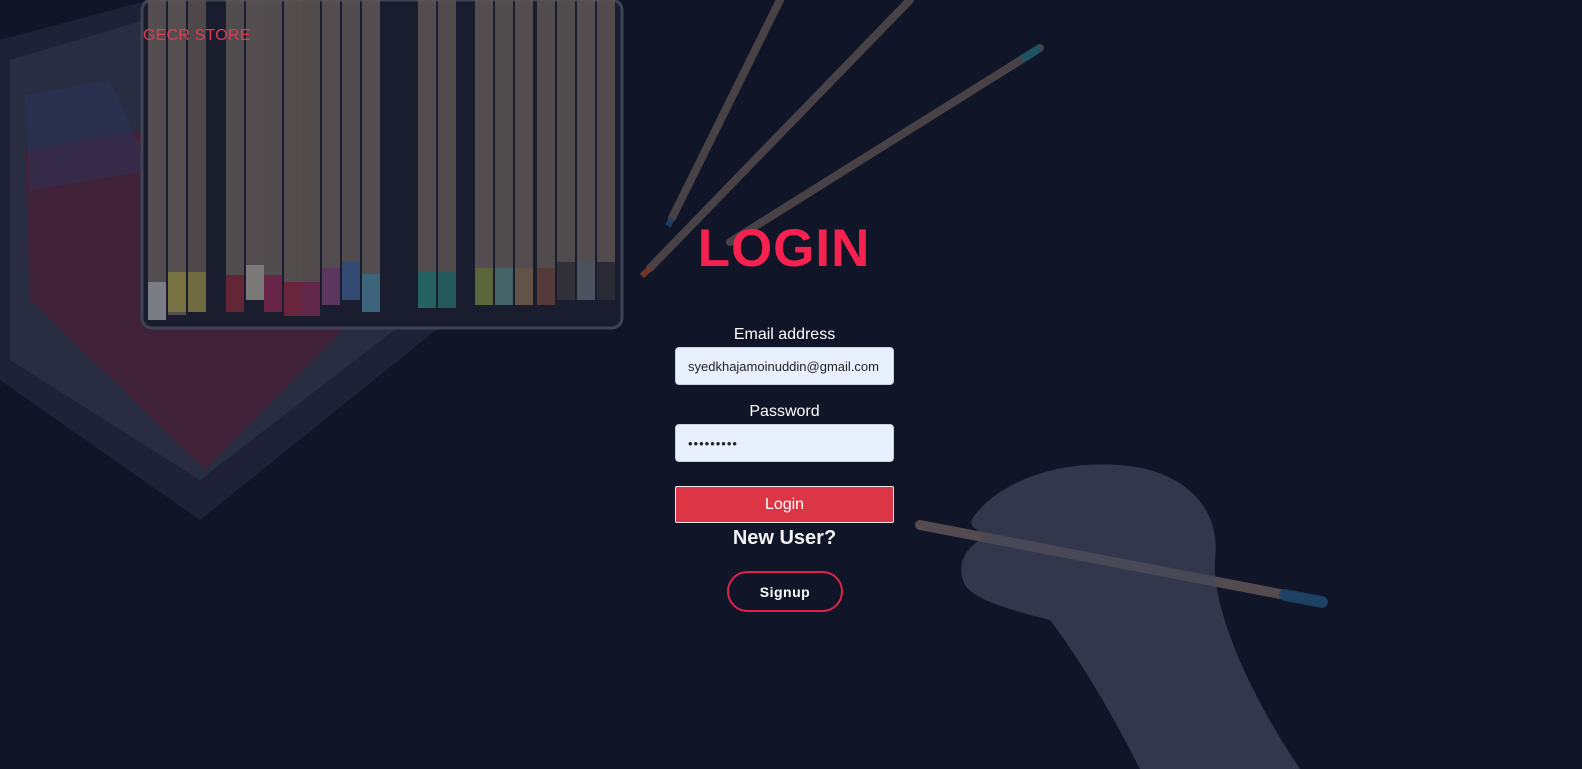 This screenshot has width=1582, height=769. I want to click on email-label: Email address, so click(784, 334).